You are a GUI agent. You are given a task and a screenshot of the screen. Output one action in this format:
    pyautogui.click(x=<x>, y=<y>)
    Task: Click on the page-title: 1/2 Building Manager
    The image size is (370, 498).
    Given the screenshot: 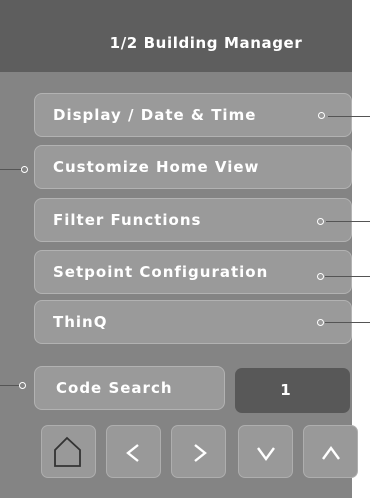 What is the action you would take?
    pyautogui.click(x=206, y=43)
    